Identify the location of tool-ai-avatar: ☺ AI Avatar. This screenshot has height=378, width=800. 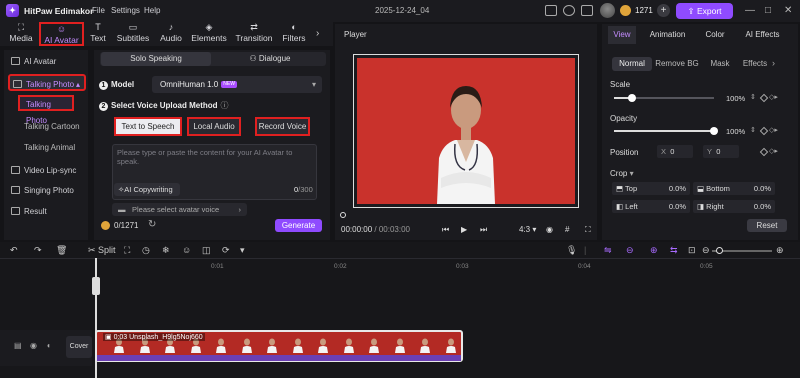
(61, 34).